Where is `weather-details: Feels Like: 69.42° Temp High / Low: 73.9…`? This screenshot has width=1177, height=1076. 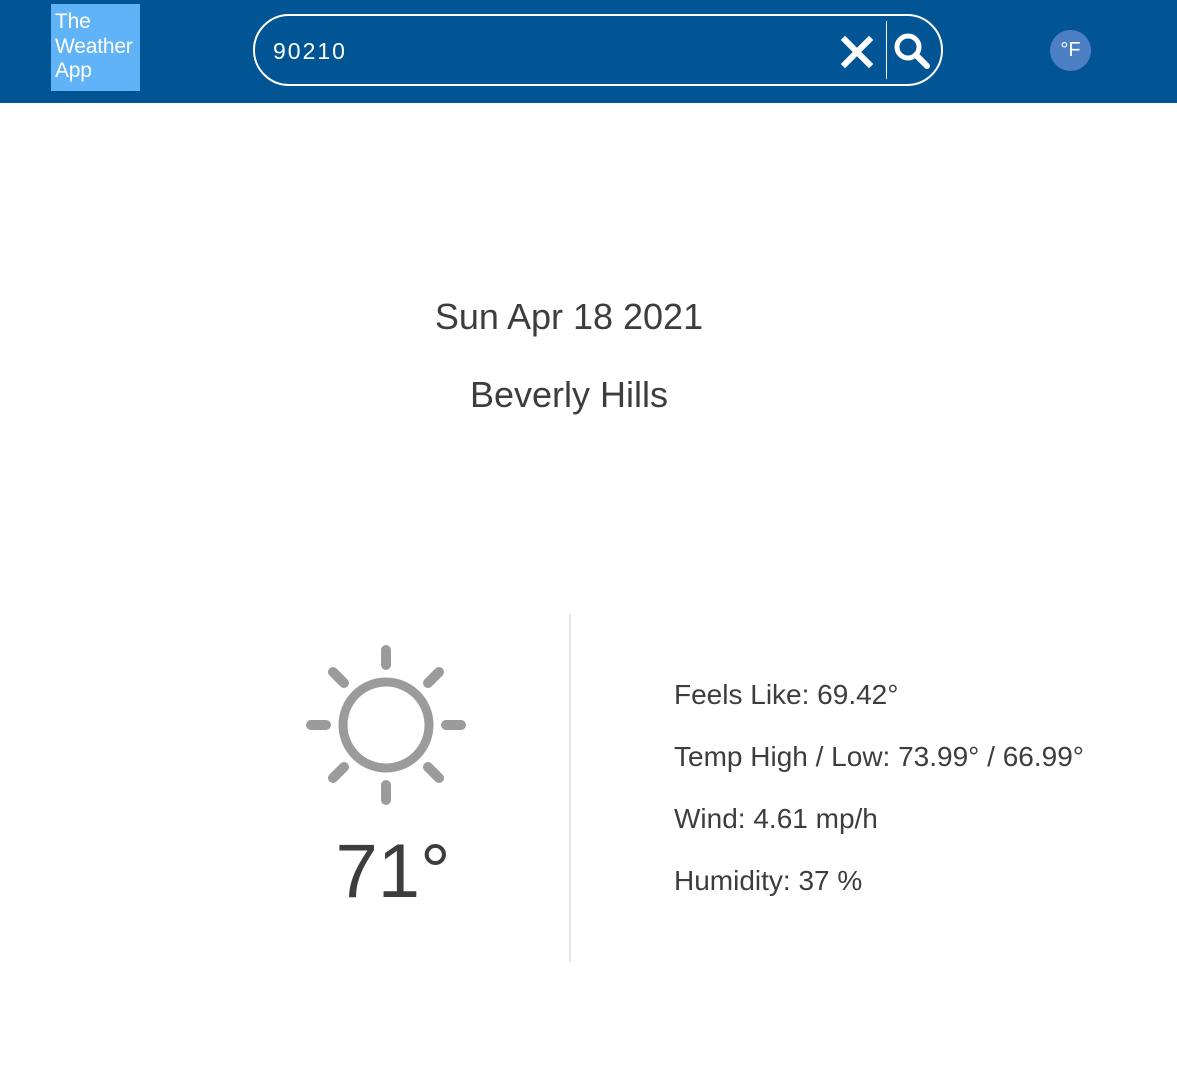 weather-details: Feels Like: 69.42° Temp High / Low: 73.9… is located at coordinates (879, 801).